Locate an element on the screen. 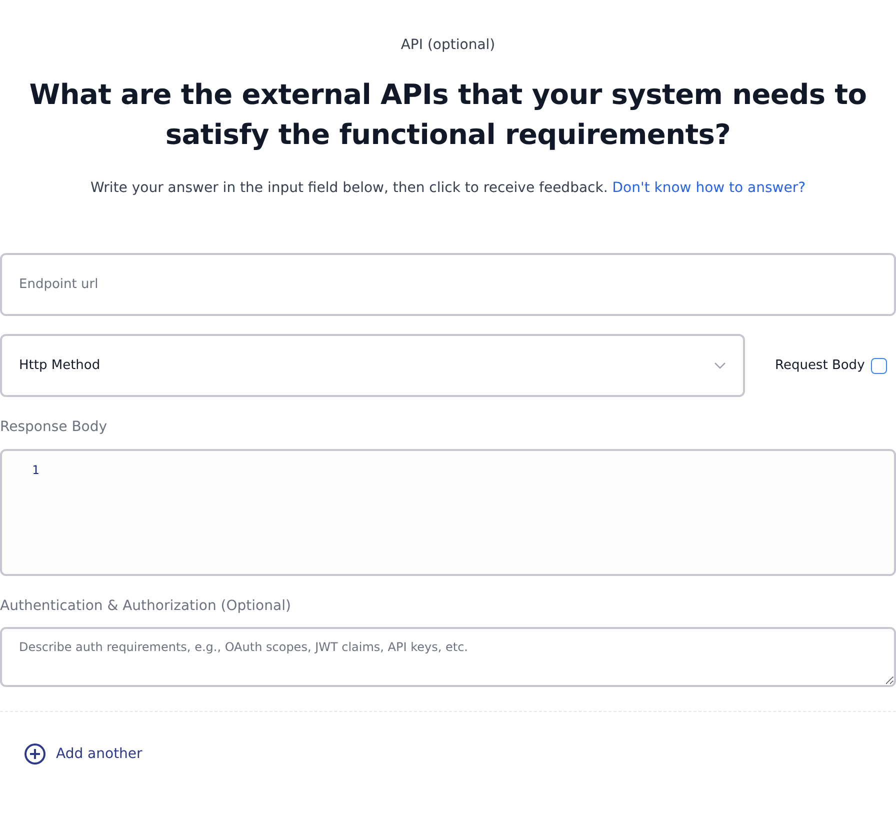 The height and width of the screenshot is (817, 896). response-body-label: Response Body is located at coordinates (54, 427).